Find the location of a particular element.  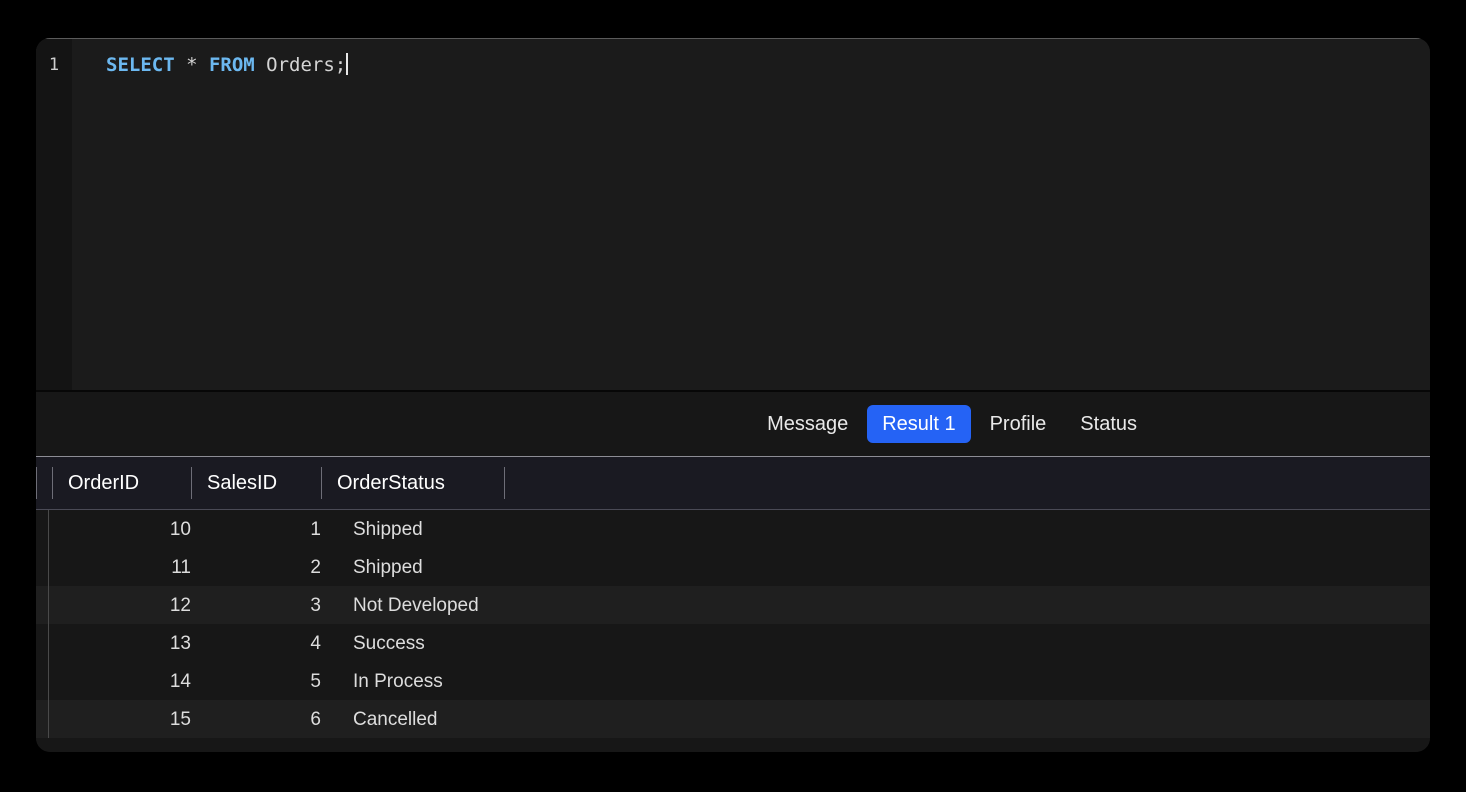

cell-orderid: 12 is located at coordinates (180, 605).